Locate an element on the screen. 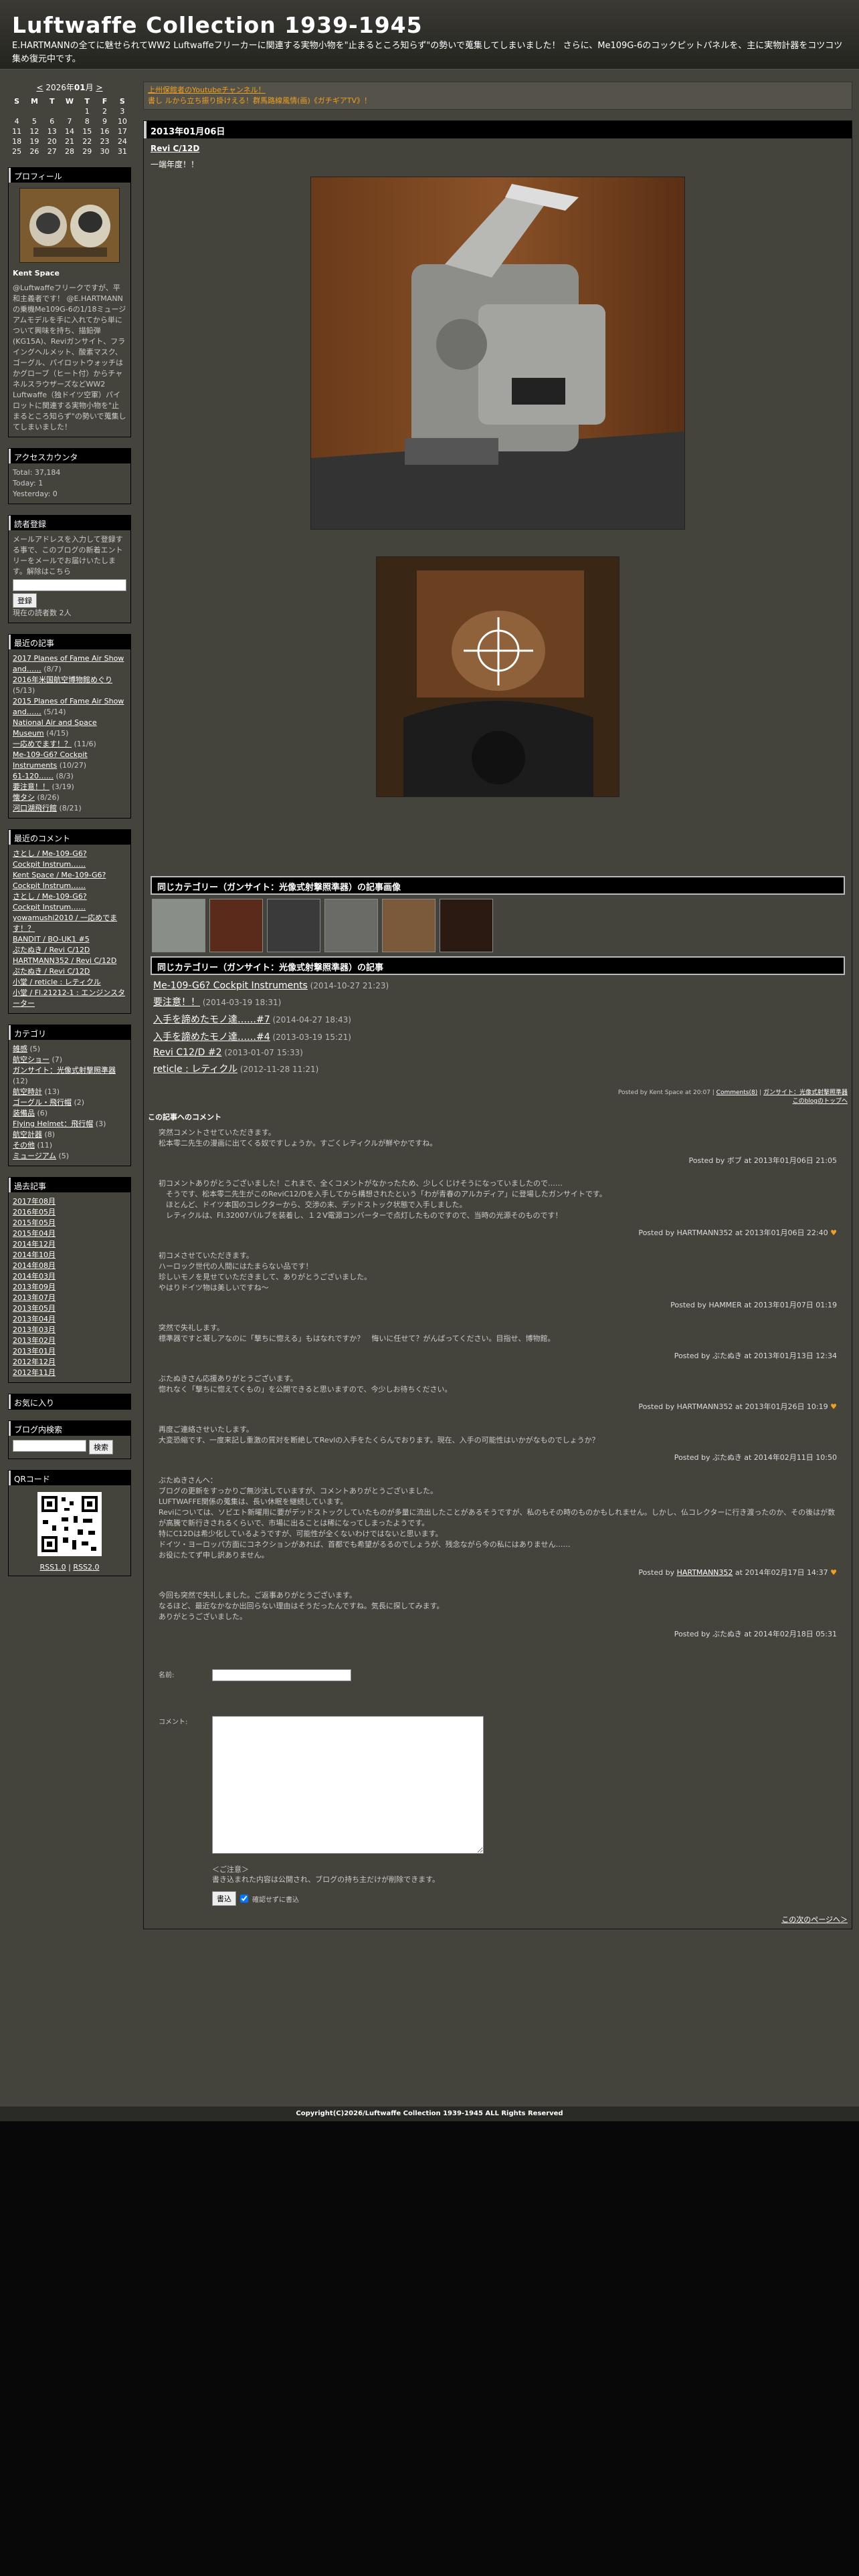  category-link: Flying Helmet：飛行帽 is located at coordinates (53, 1123).